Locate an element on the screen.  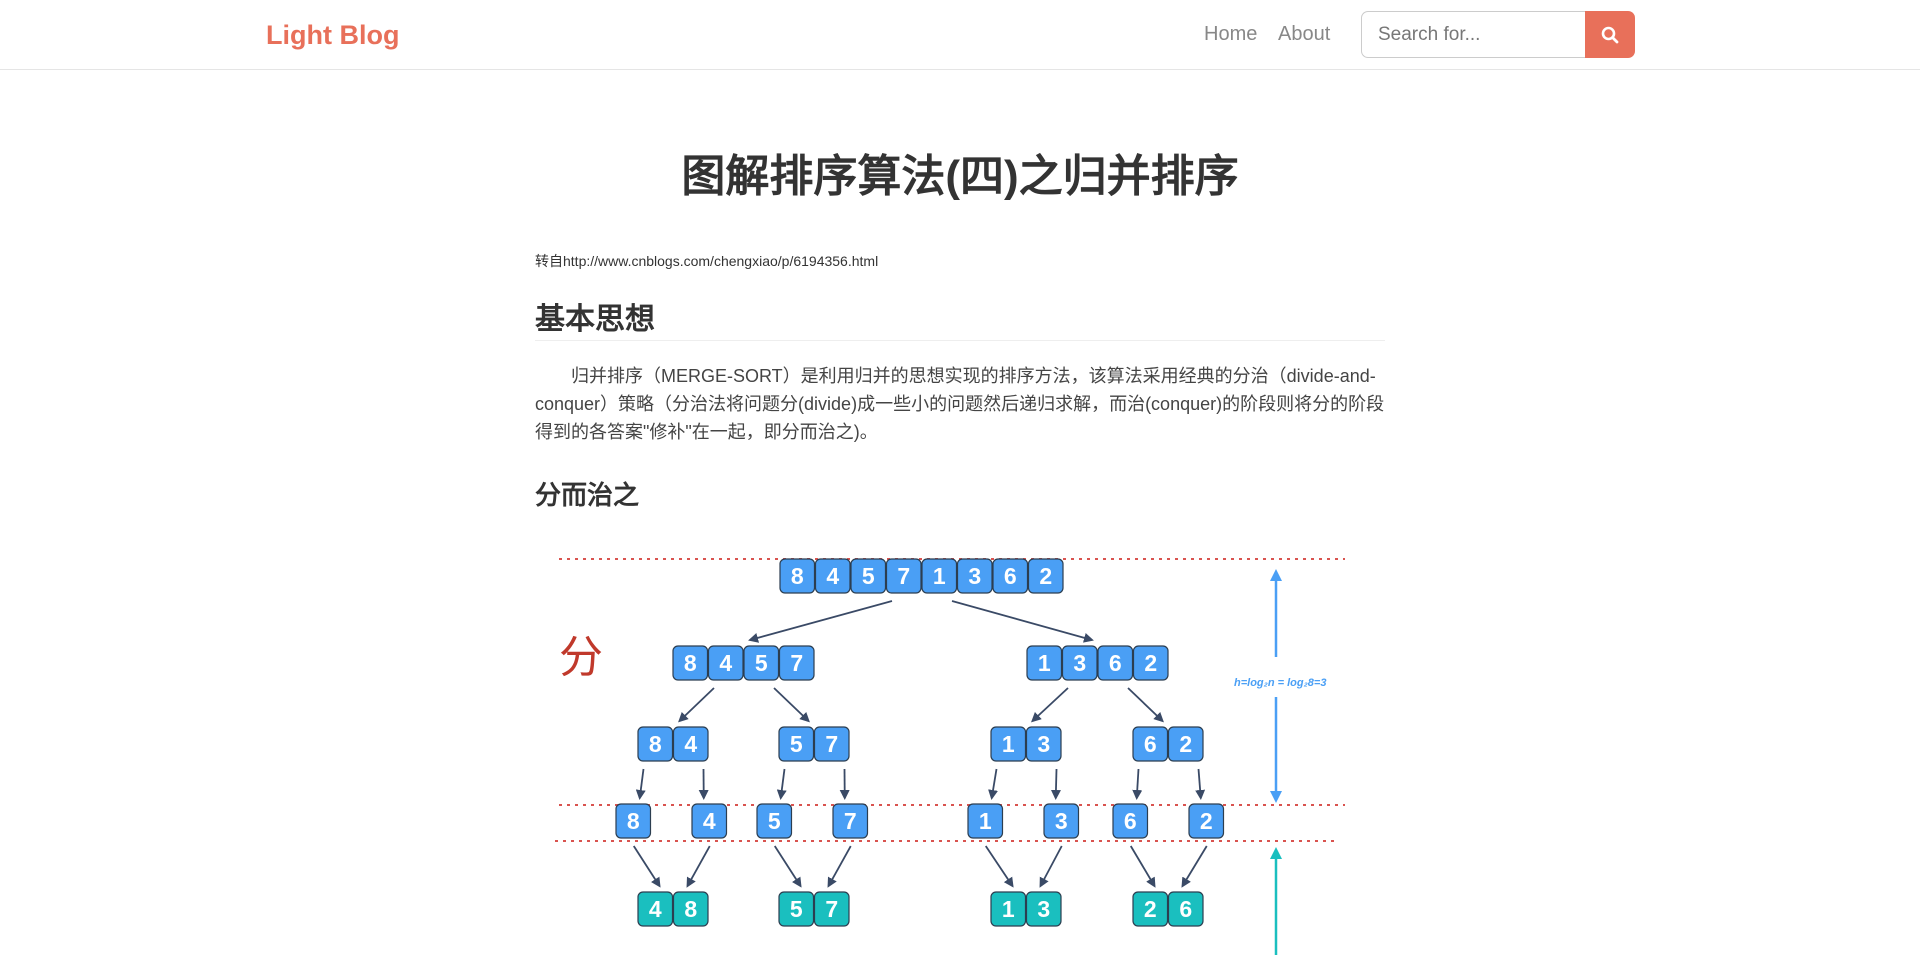
page-title: 图解排序算法(四)之归并排序 is located at coordinates (960, 172).